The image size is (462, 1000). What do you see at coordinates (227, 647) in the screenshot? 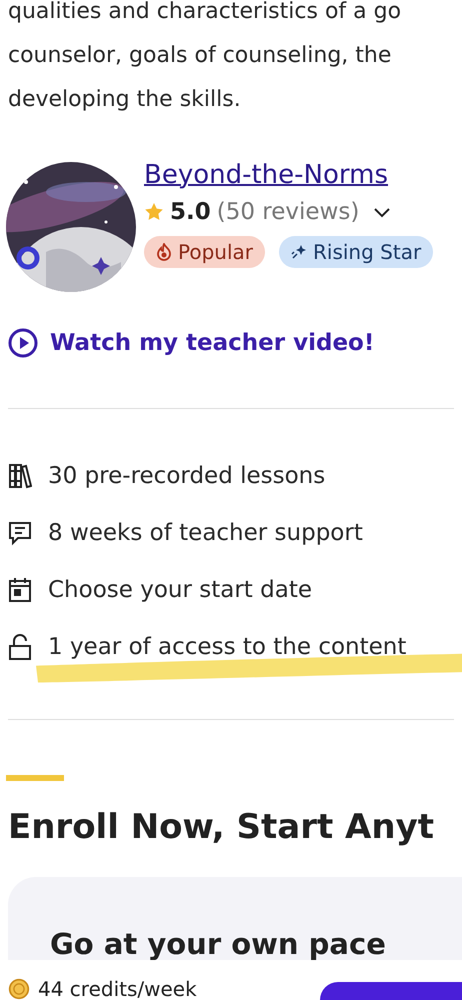
I see `feature-text: 1 year of access to the content` at bounding box center [227, 647].